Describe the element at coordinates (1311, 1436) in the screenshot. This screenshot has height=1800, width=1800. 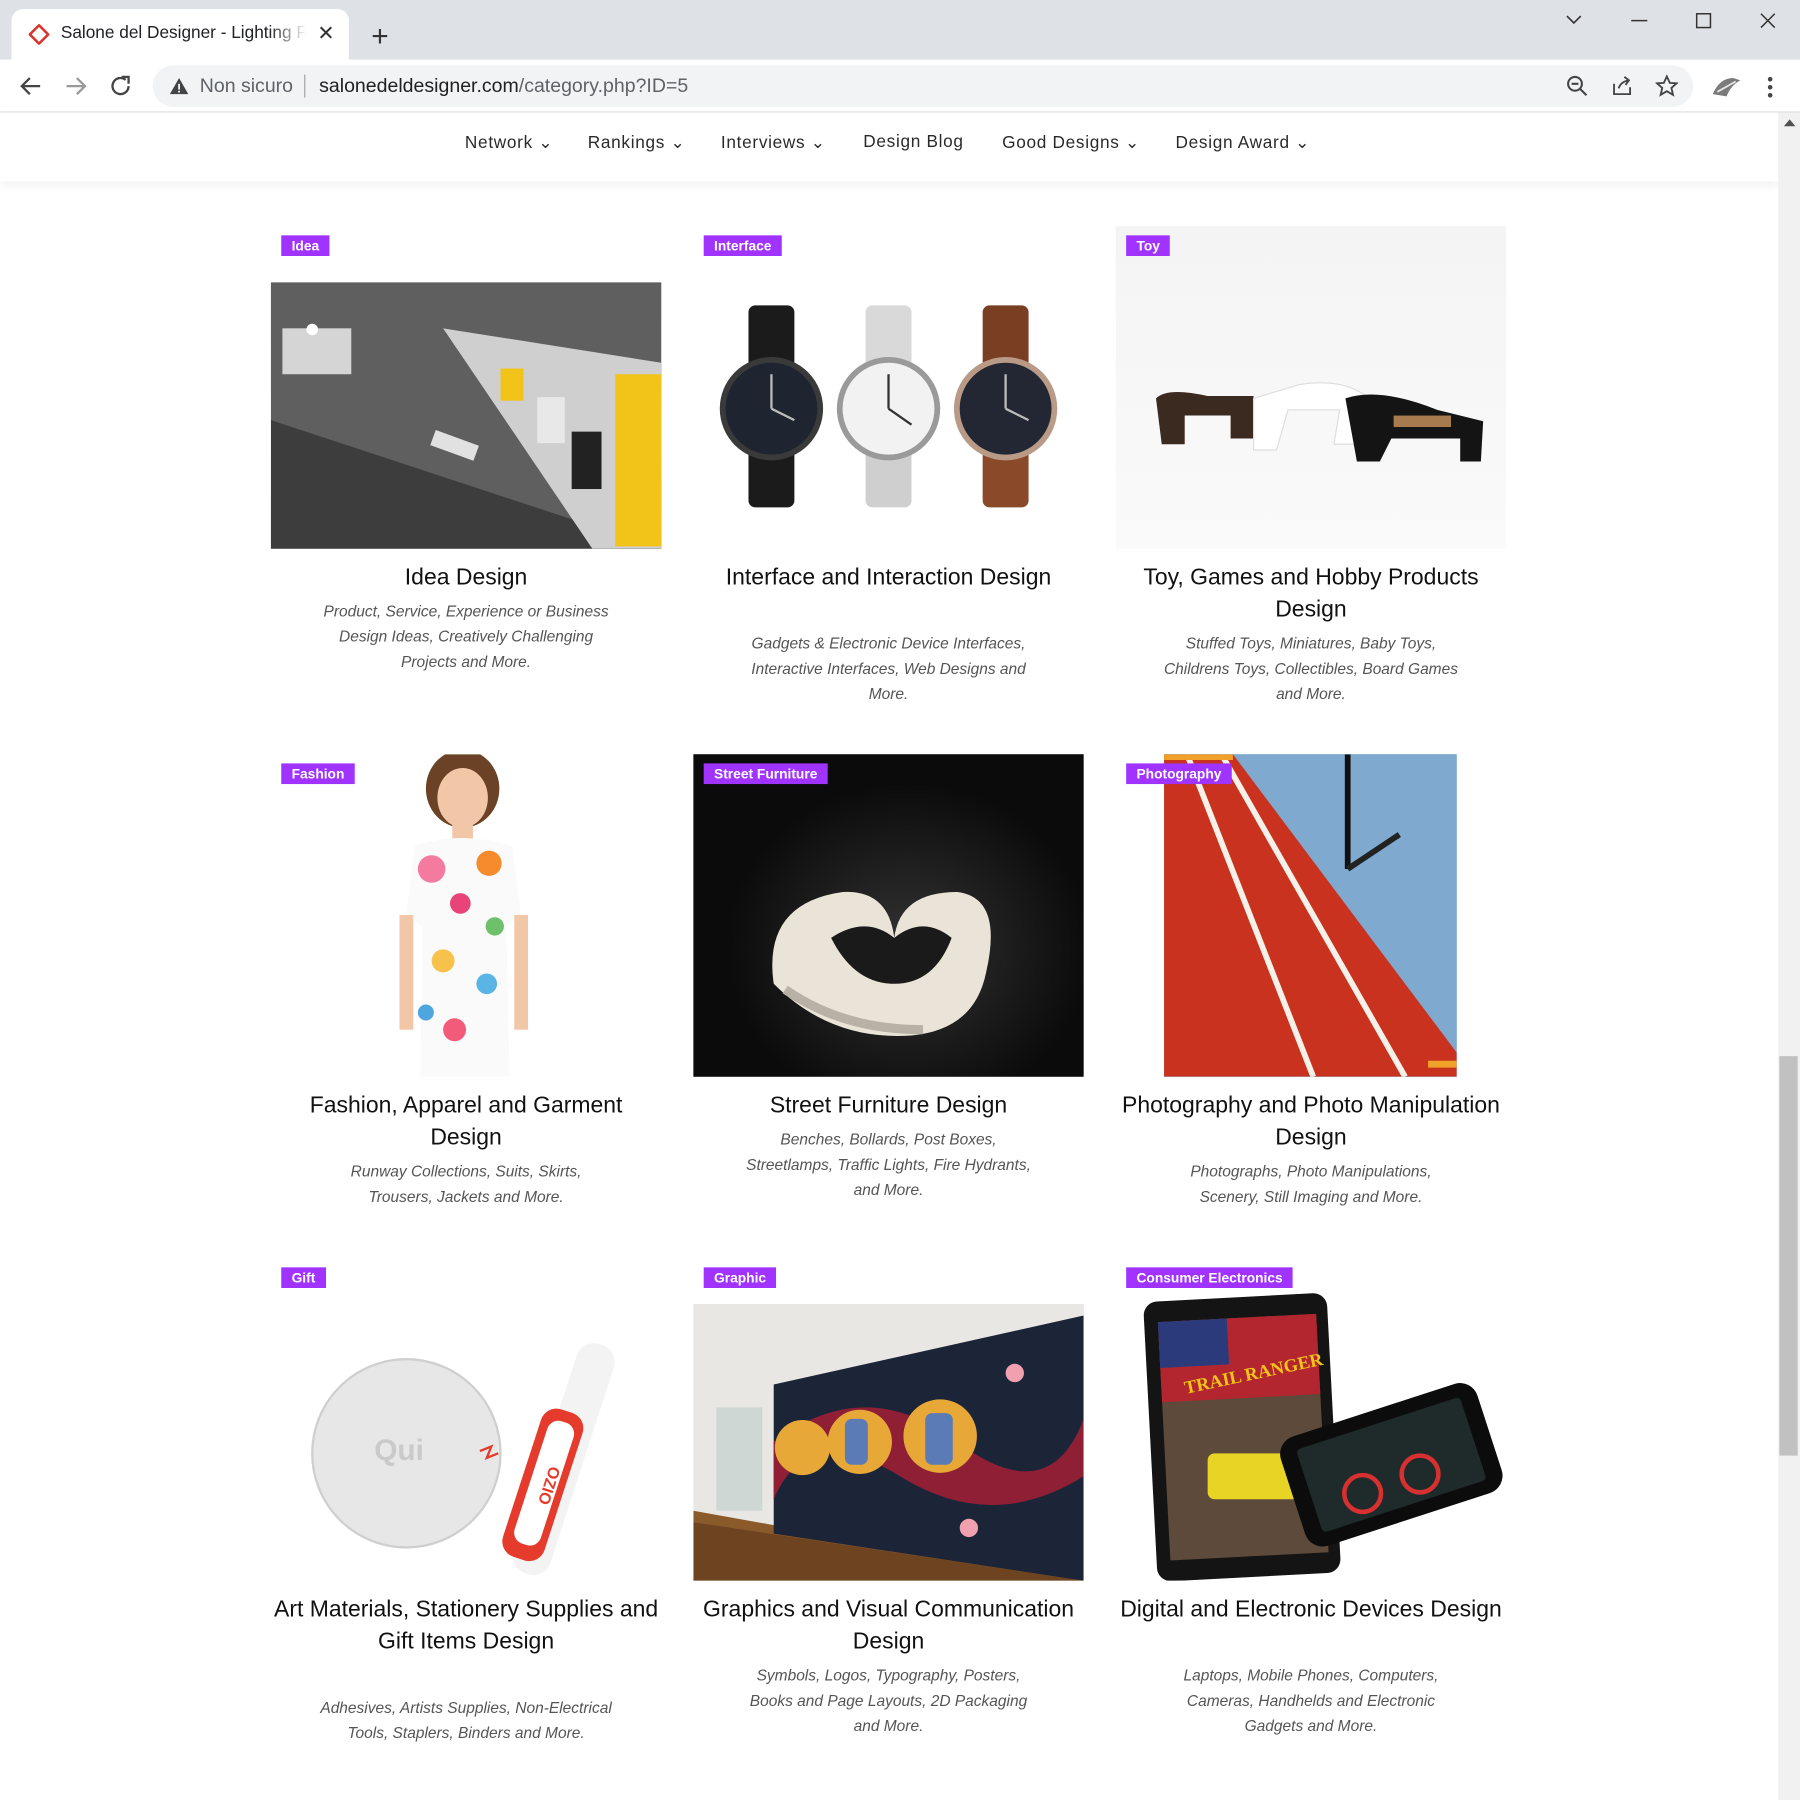
I see `consumer-electronics-thumbnail: TRAIL RANGER` at that location.